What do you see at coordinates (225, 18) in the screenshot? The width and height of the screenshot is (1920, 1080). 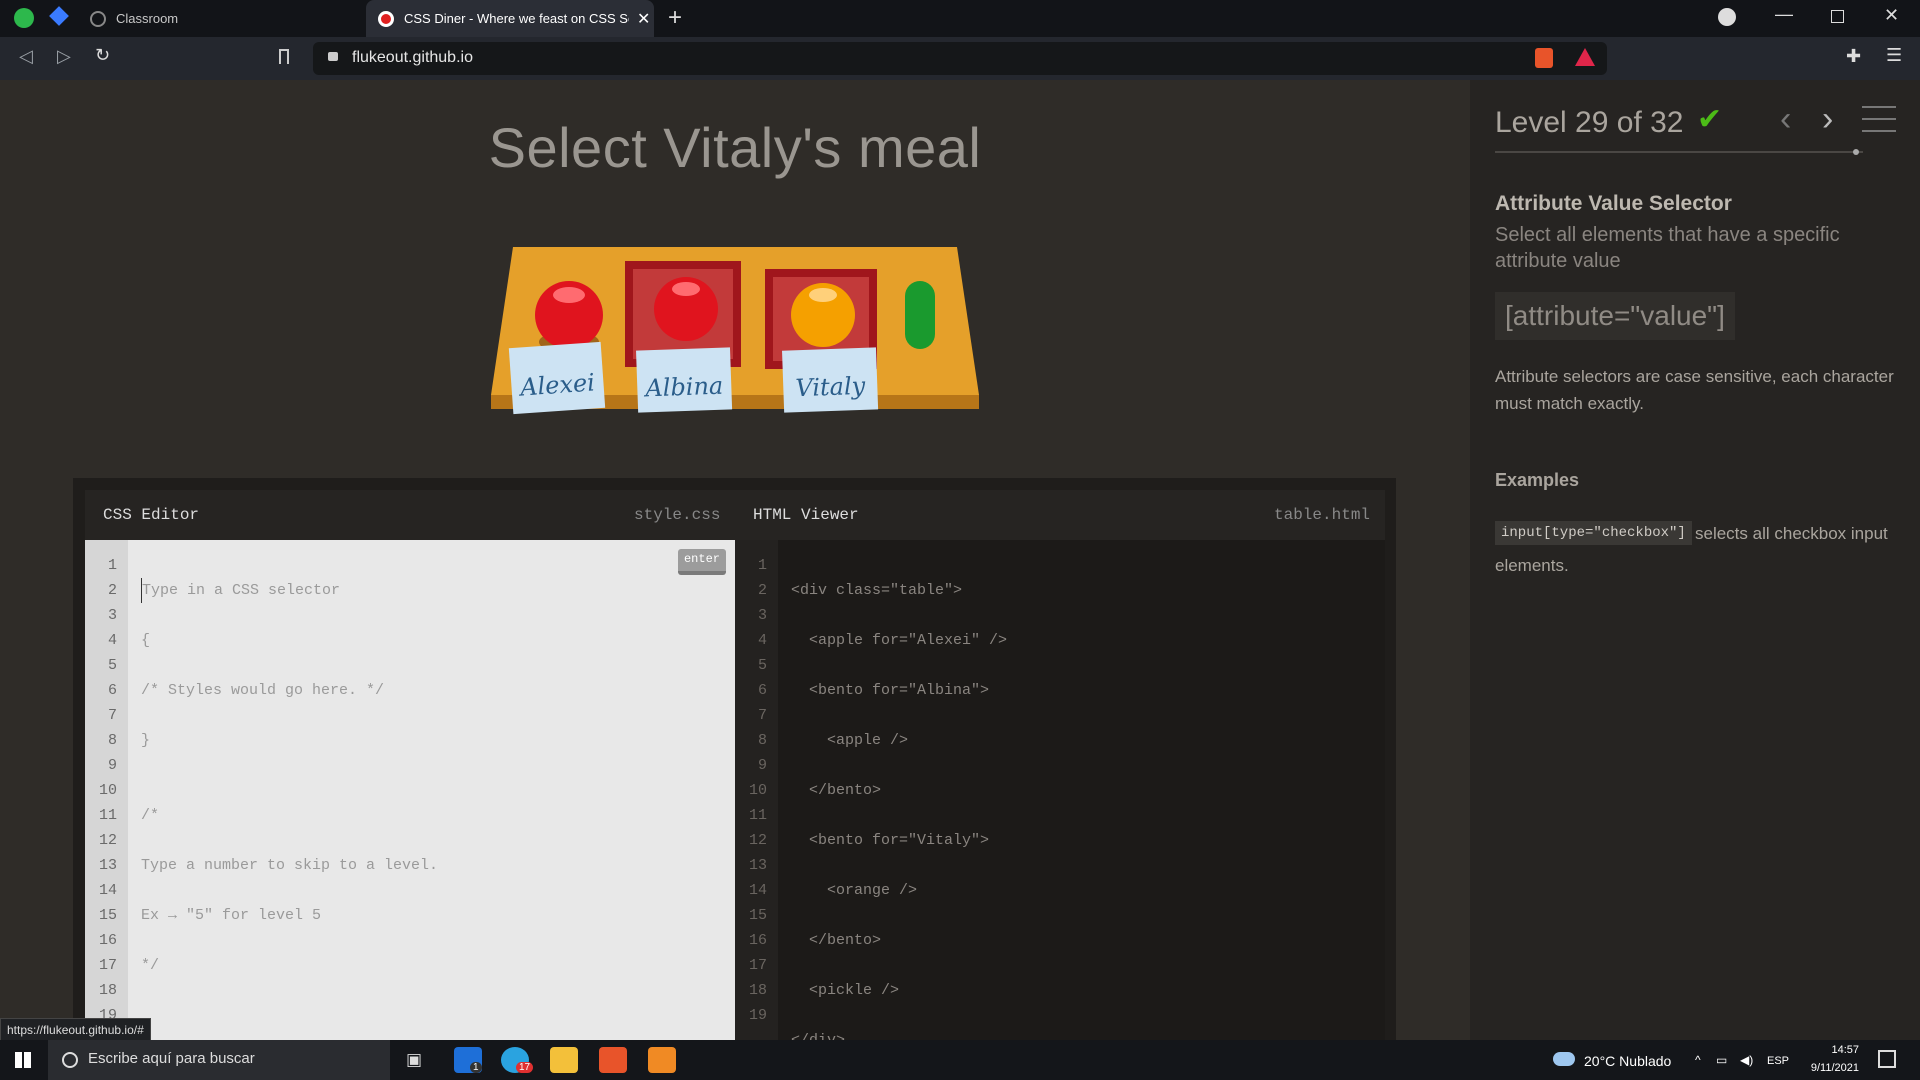 I see `tab-classroom: Classroom` at bounding box center [225, 18].